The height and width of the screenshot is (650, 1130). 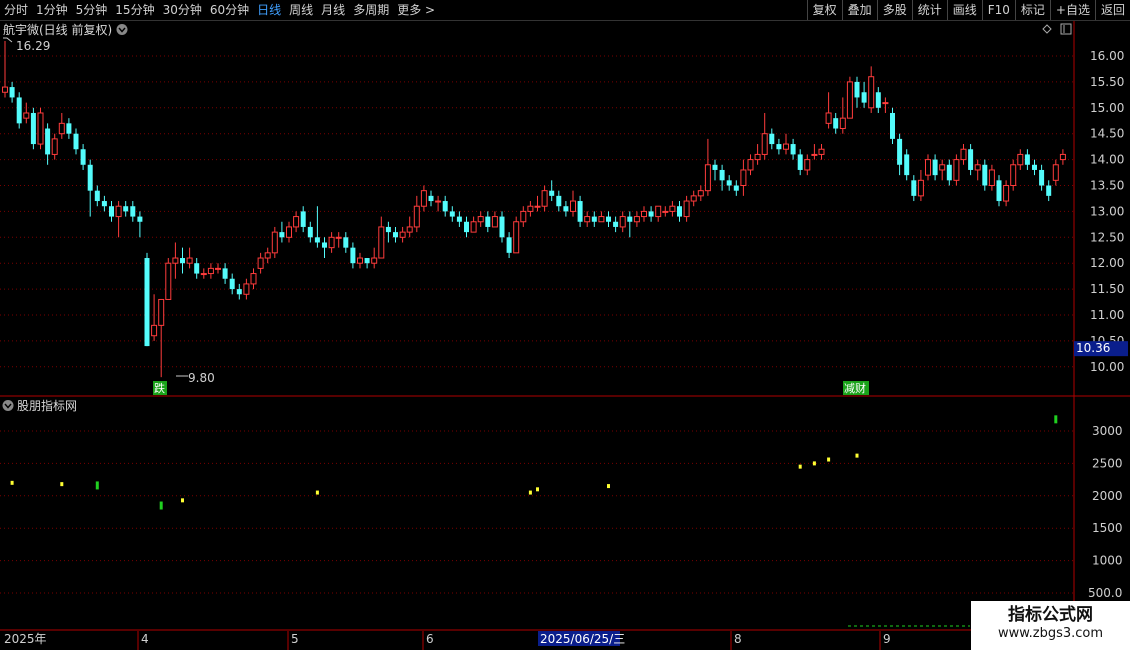 I want to click on price-tick: 12.50, so click(x=1107, y=237).